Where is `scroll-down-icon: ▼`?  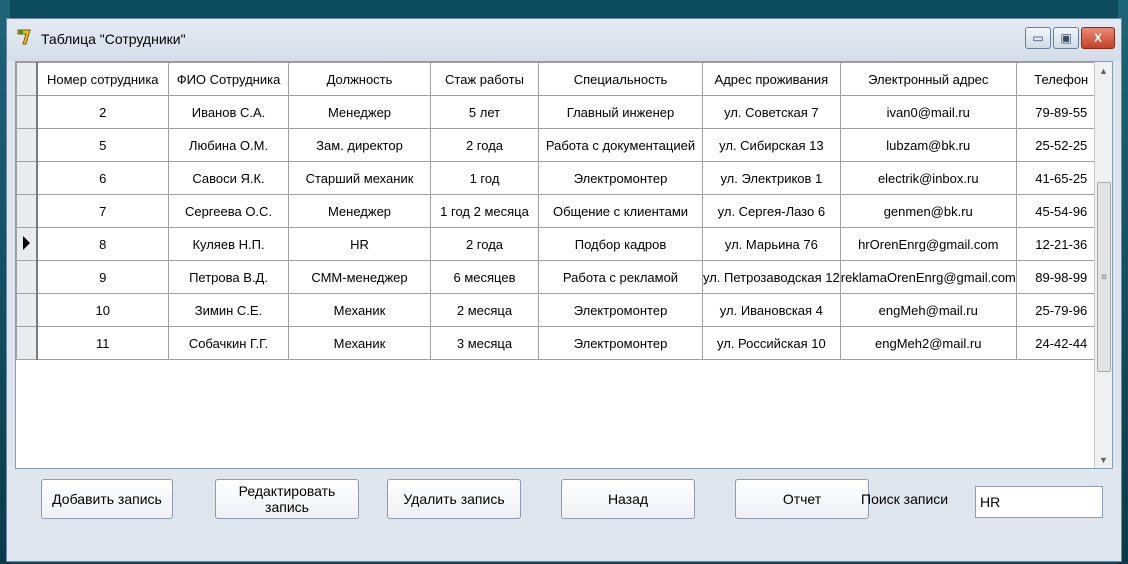 scroll-down-icon: ▼ is located at coordinates (1103, 459).